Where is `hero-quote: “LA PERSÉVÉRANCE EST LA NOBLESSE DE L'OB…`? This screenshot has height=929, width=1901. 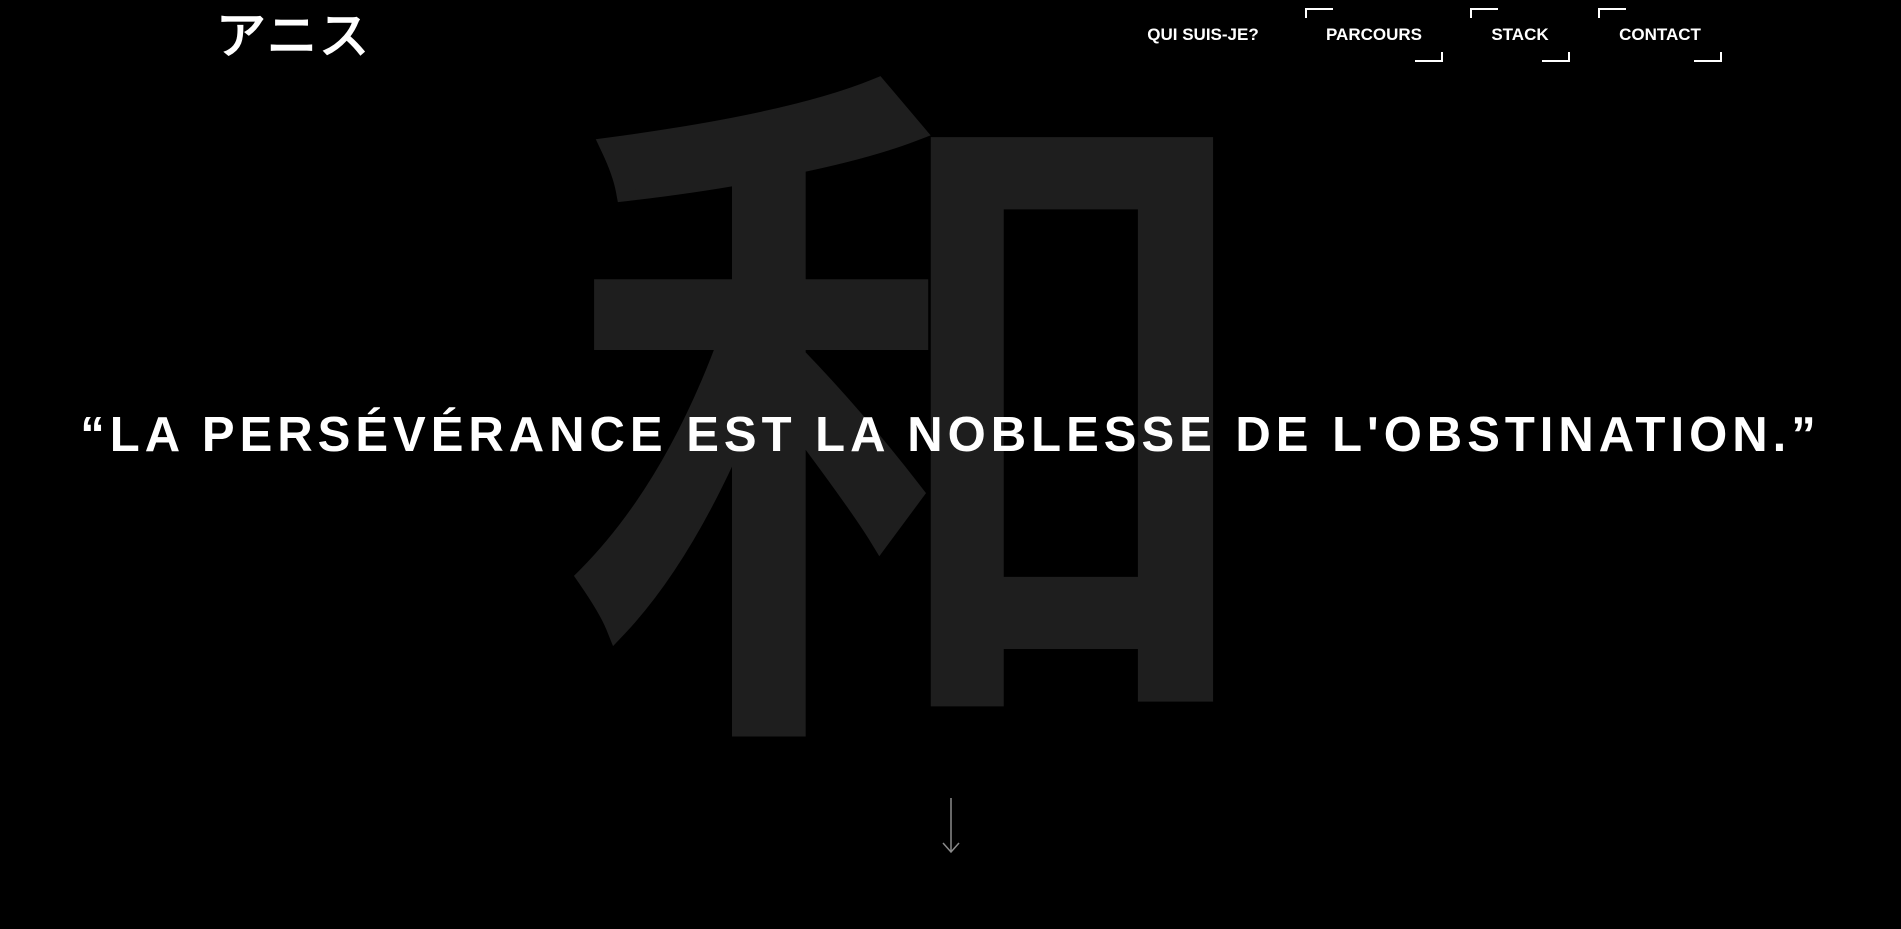
hero-quote: “LA PERSÉVÉRANCE EST LA NOBLESSE DE L'OB… is located at coordinates (950, 435).